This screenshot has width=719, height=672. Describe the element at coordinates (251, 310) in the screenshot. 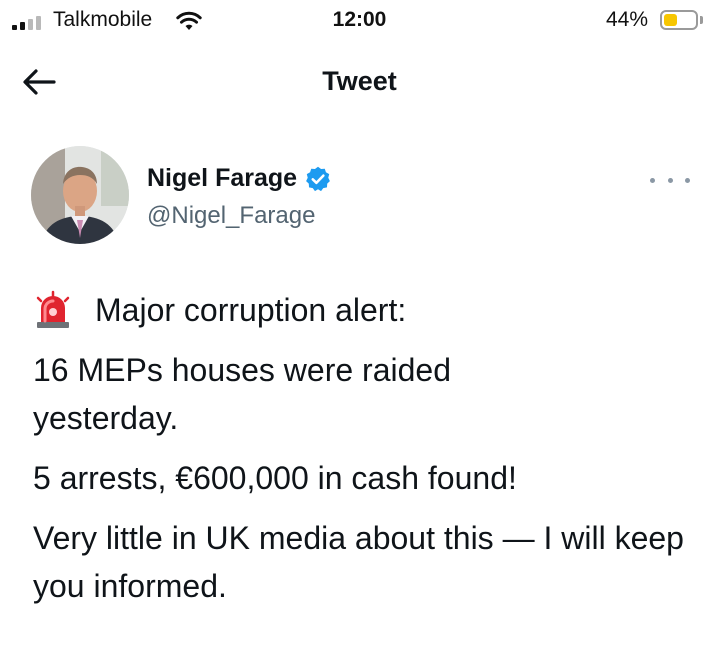

I see `tweet-line-1-text: Major corruption alert:` at that location.